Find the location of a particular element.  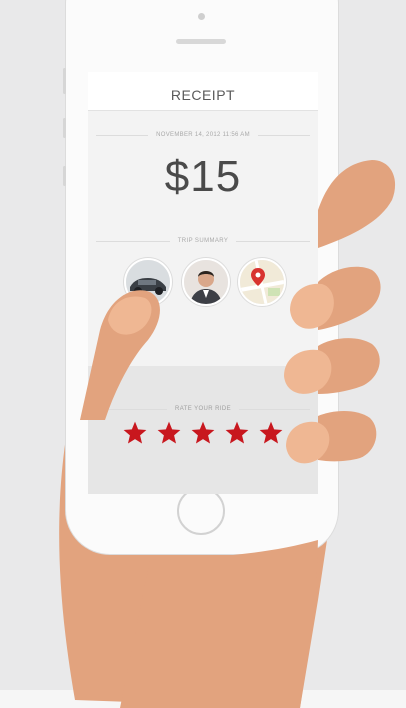

palm-lower is located at coordinates (219, 624).